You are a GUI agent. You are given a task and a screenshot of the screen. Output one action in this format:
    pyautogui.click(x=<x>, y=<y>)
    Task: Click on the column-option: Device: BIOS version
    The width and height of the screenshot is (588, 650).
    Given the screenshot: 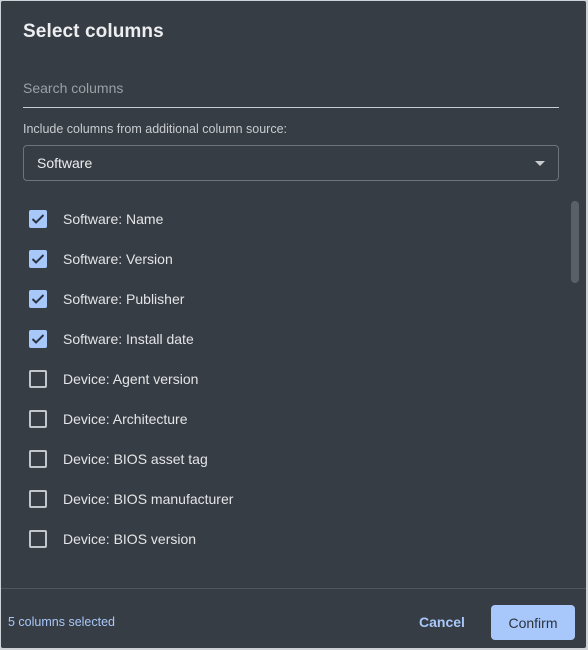 What is the action you would take?
    pyautogui.click(x=112, y=539)
    